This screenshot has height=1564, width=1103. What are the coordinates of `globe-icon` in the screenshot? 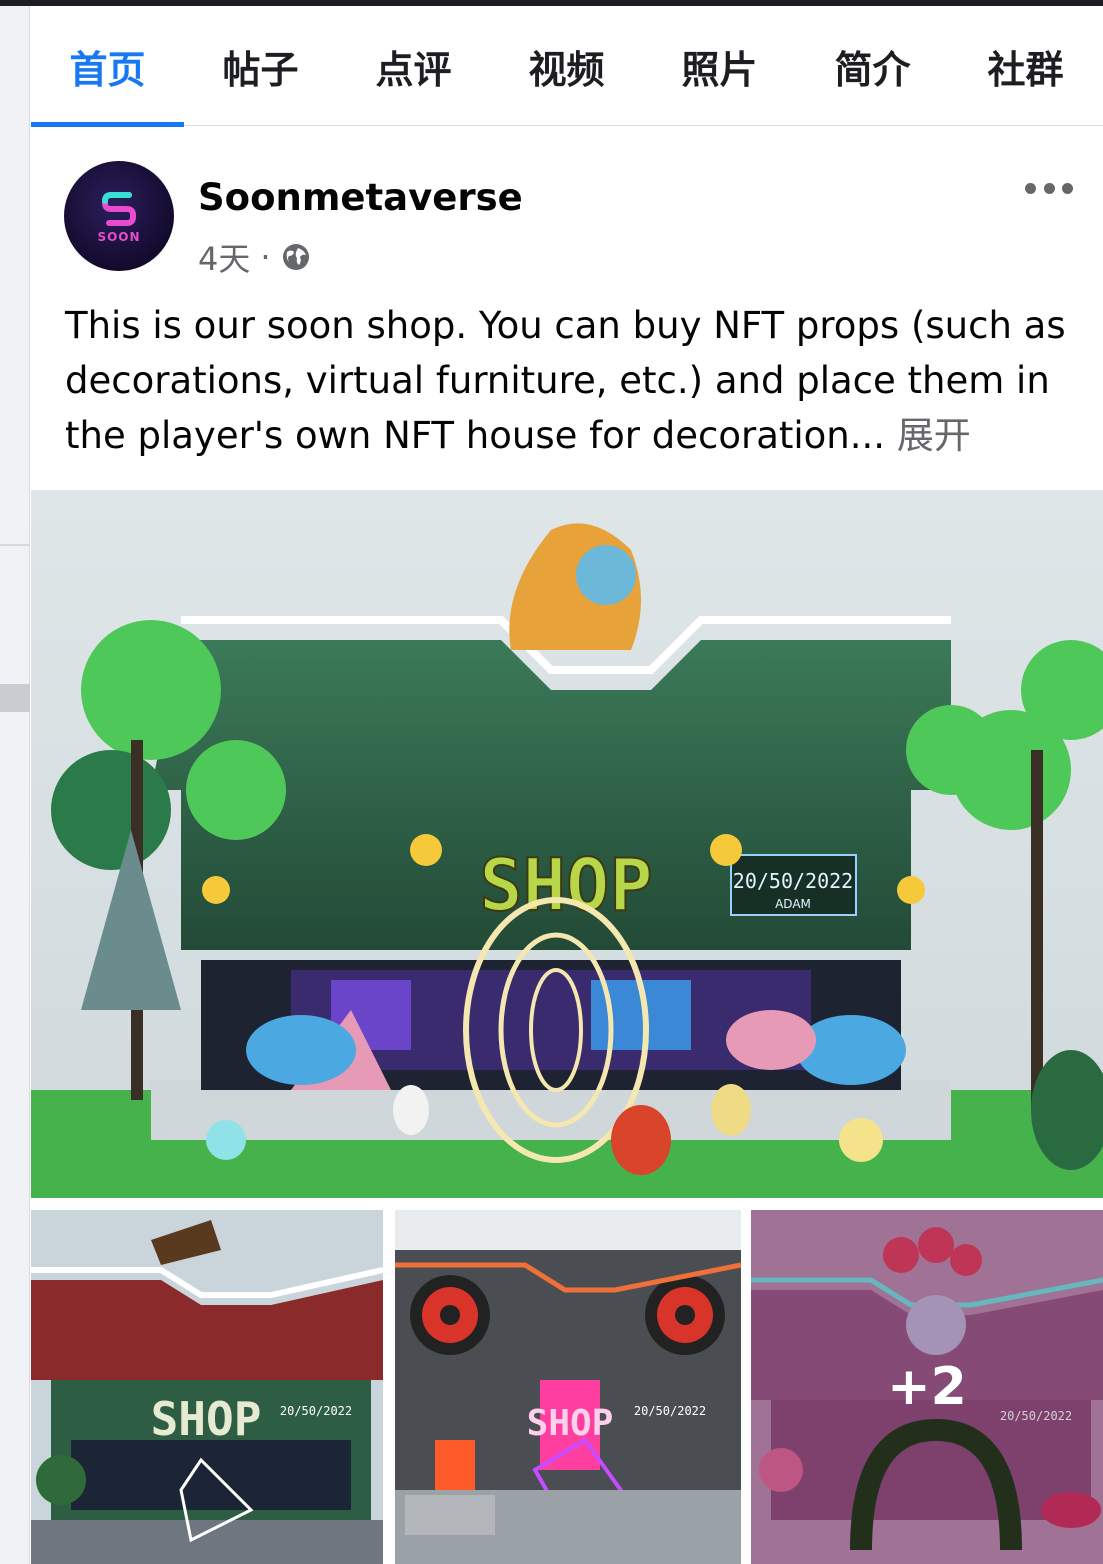 It's located at (295, 257).